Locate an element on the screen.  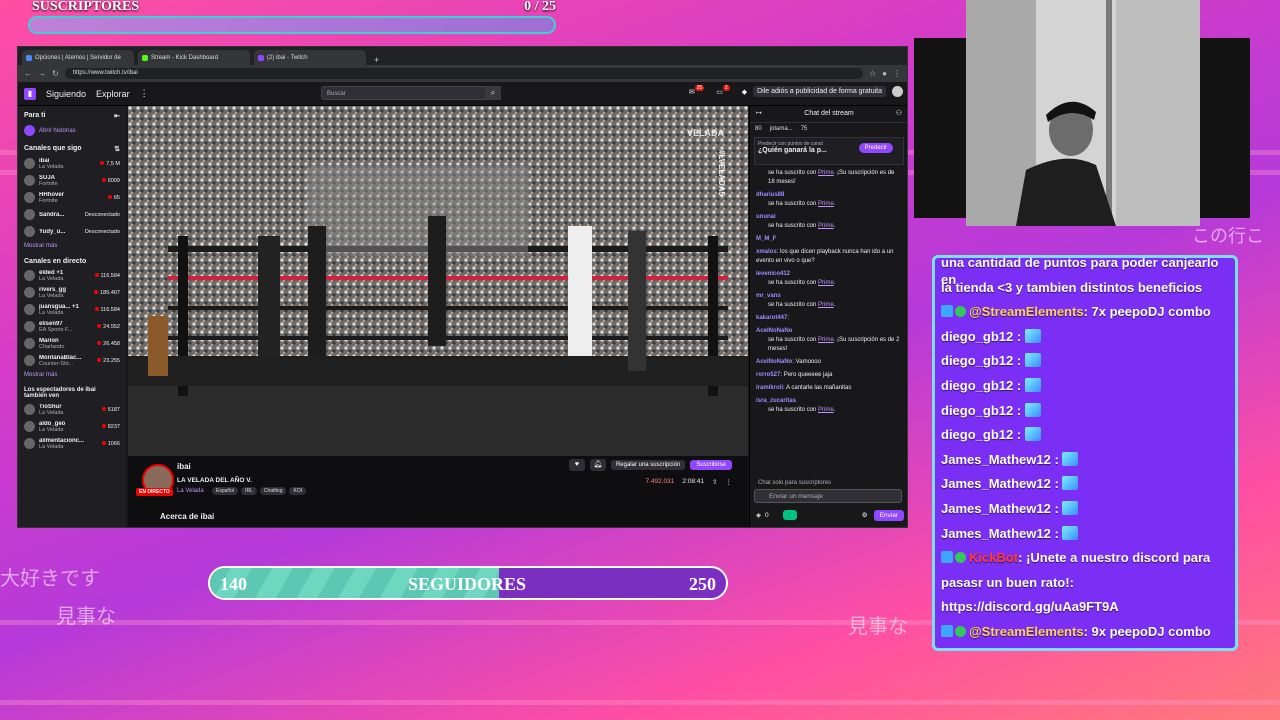
channel-row: Sandra... Desconectado is located at coordinates (72, 214).